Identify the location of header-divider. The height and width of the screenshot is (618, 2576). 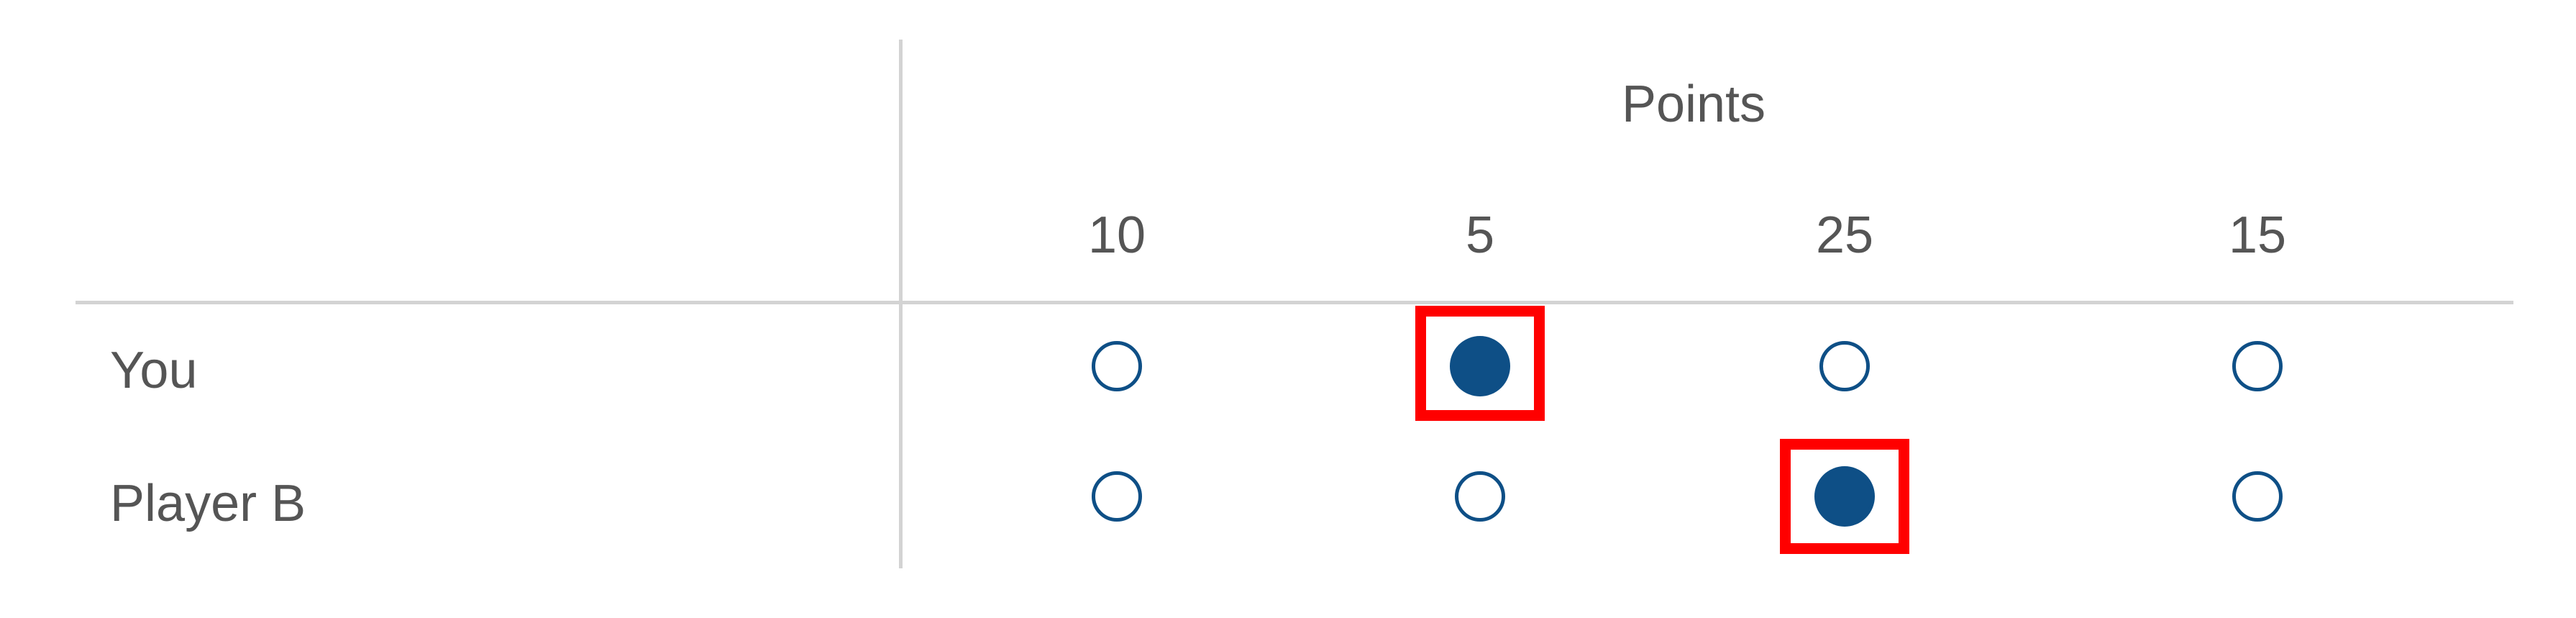
(1294, 302).